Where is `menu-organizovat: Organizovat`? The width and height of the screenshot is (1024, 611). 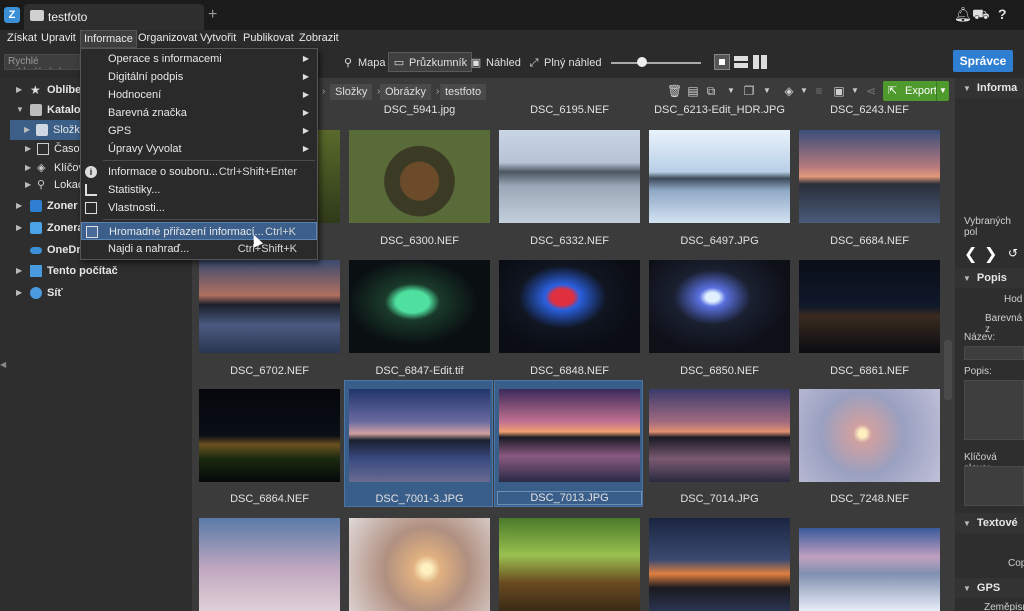 menu-organizovat: Organizovat is located at coordinates (167, 38).